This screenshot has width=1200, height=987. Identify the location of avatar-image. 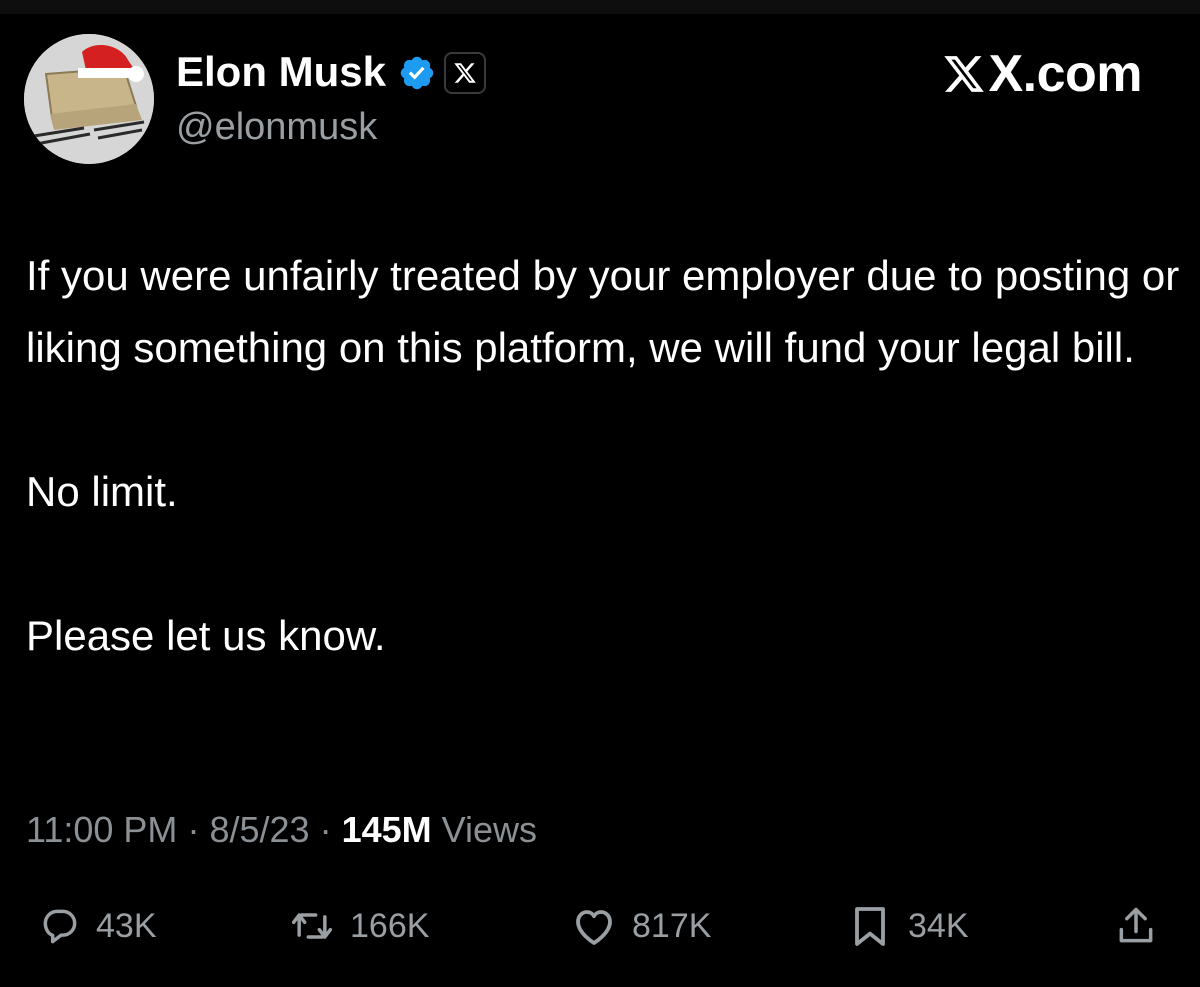
(89, 99).